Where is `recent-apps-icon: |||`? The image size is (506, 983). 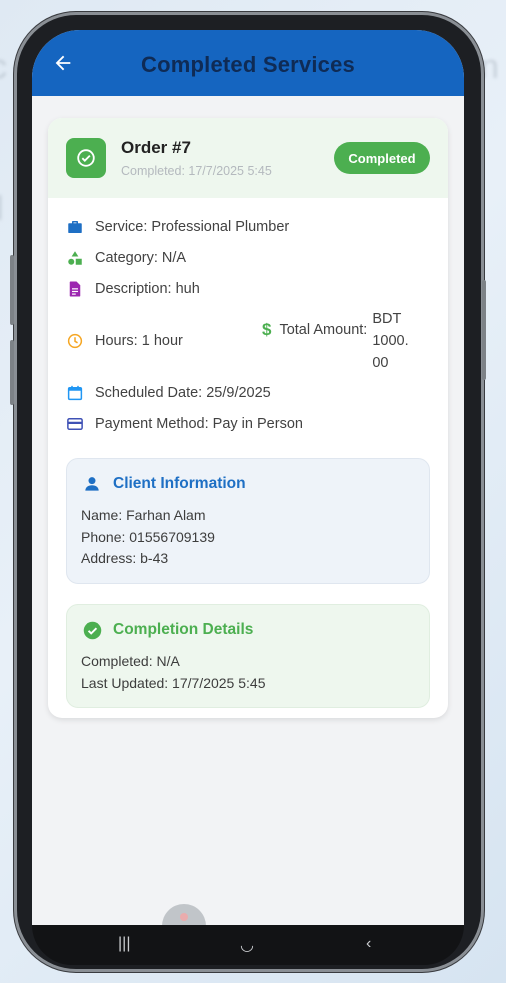
recent-apps-icon: ||| is located at coordinates (124, 944).